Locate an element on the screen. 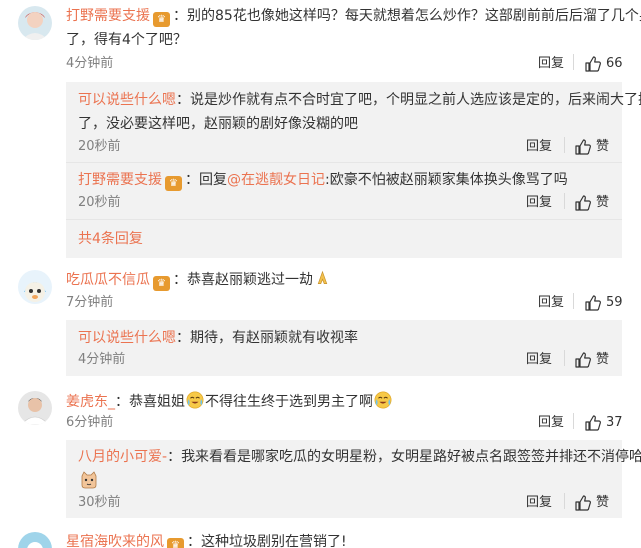 The image size is (641, 548). timestamp: 30秒前 is located at coordinates (99, 502).